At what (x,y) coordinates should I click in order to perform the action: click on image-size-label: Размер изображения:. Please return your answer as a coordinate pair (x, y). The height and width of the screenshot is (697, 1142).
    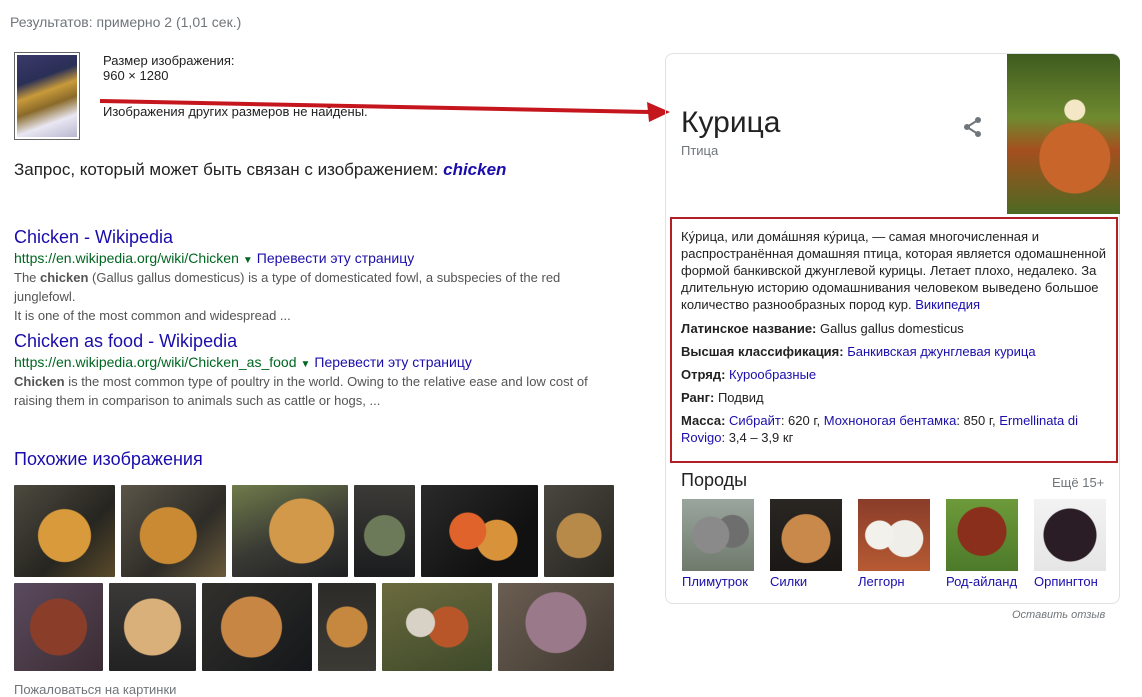
    Looking at the image, I should click on (169, 60).